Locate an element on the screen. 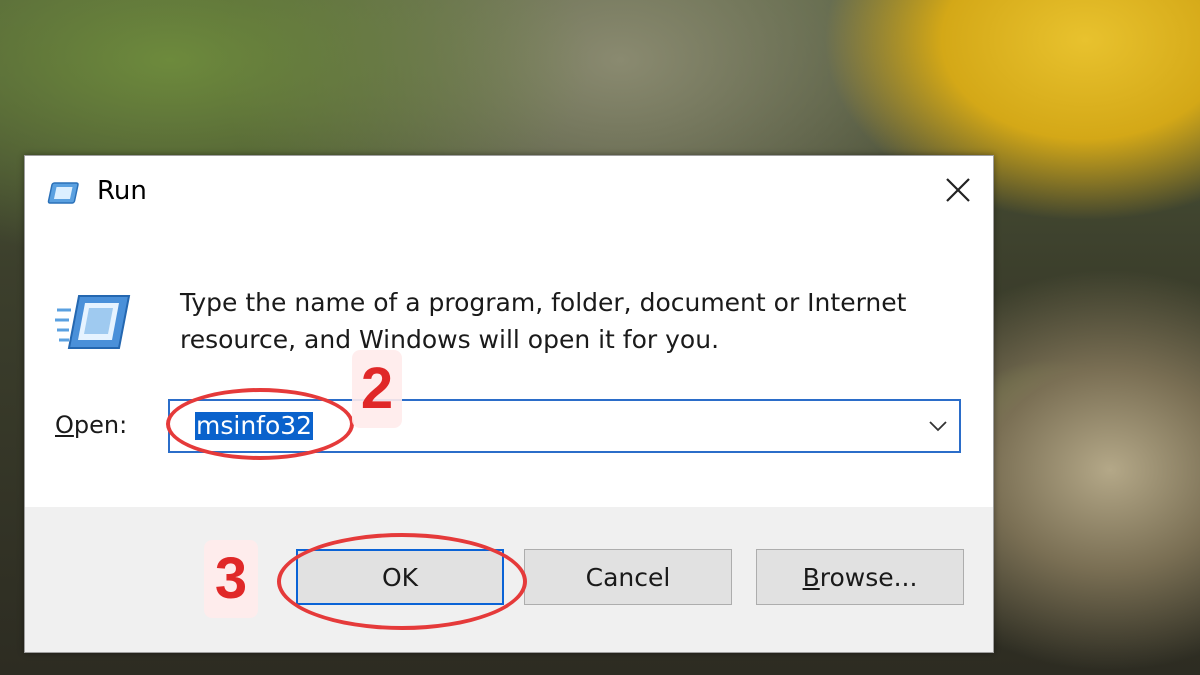 Image resolution: width=1200 pixels, height=675 pixels. dropdown-button is located at coordinates (938, 426).